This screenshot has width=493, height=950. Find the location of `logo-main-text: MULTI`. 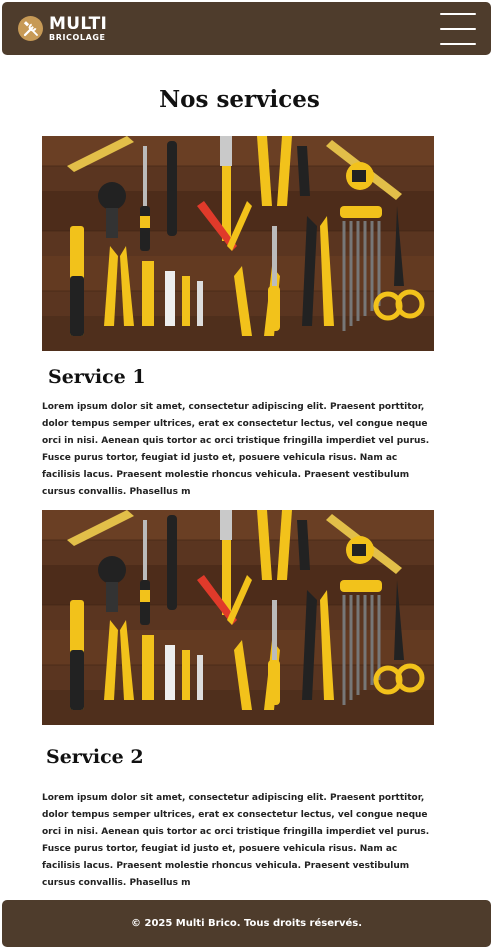

logo-main-text: MULTI is located at coordinates (78, 23).